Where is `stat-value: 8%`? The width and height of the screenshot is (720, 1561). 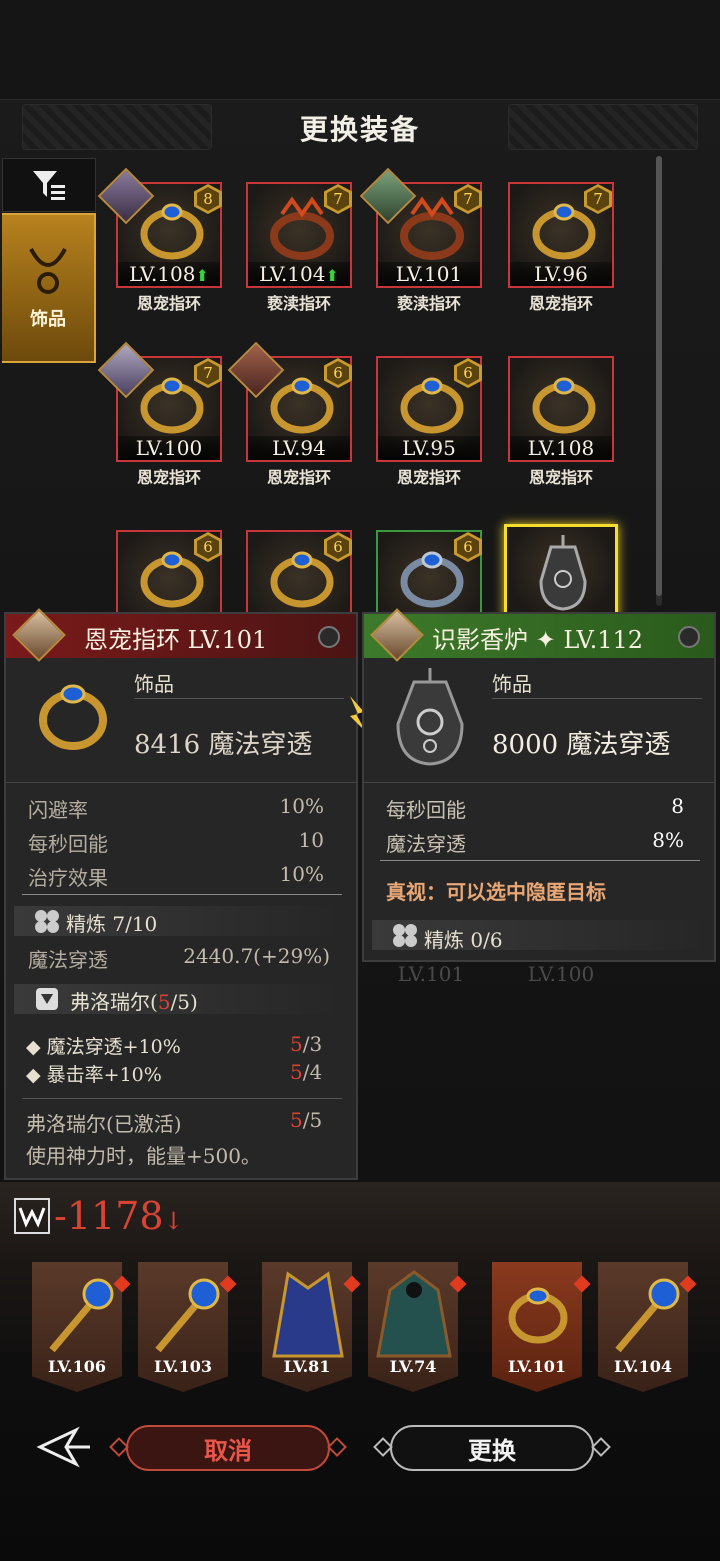 stat-value: 8% is located at coordinates (668, 840).